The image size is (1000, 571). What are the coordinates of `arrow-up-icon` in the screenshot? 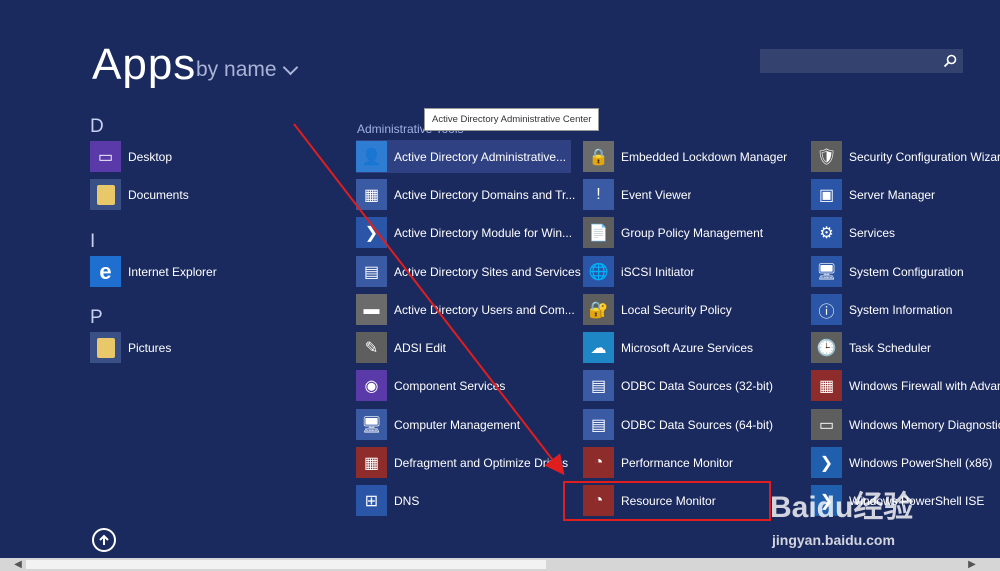 It's located at (104, 539).